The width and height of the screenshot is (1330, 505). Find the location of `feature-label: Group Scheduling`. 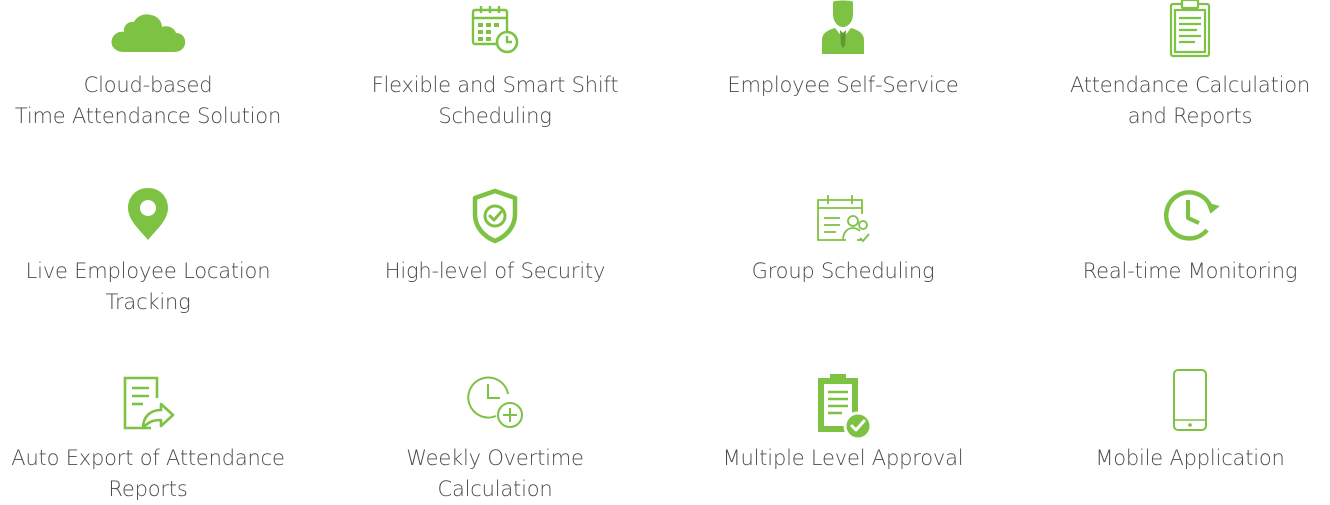

feature-label: Group Scheduling is located at coordinates (843, 271).